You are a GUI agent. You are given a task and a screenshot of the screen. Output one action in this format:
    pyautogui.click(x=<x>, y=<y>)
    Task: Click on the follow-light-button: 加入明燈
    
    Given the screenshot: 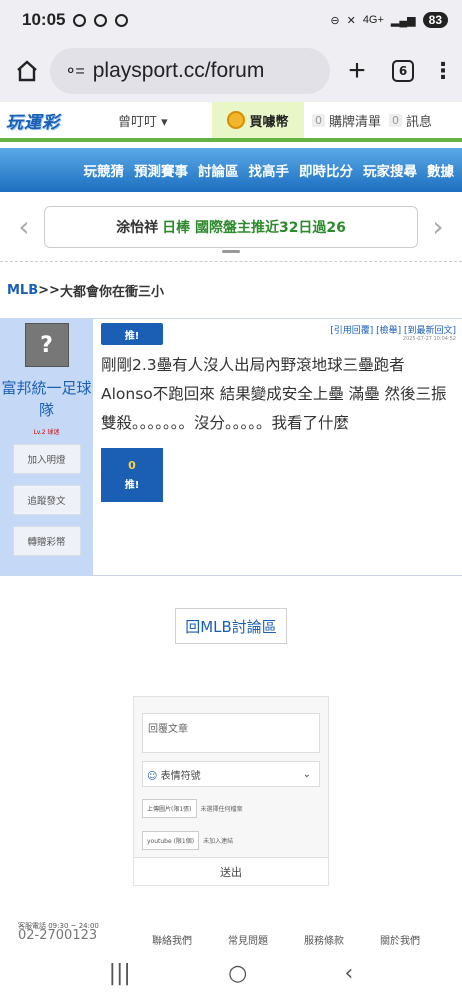 What is the action you would take?
    pyautogui.click(x=46, y=459)
    